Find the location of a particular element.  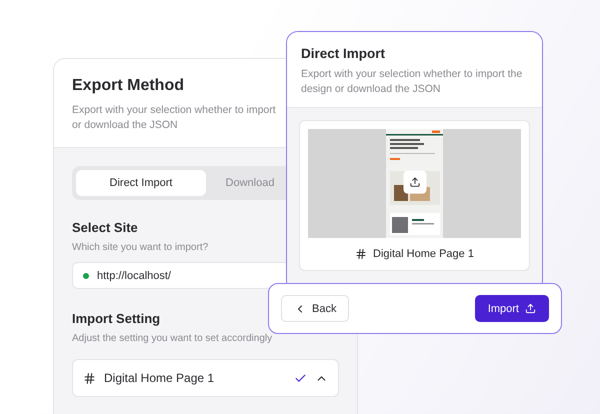

upload-button is located at coordinates (414, 182).